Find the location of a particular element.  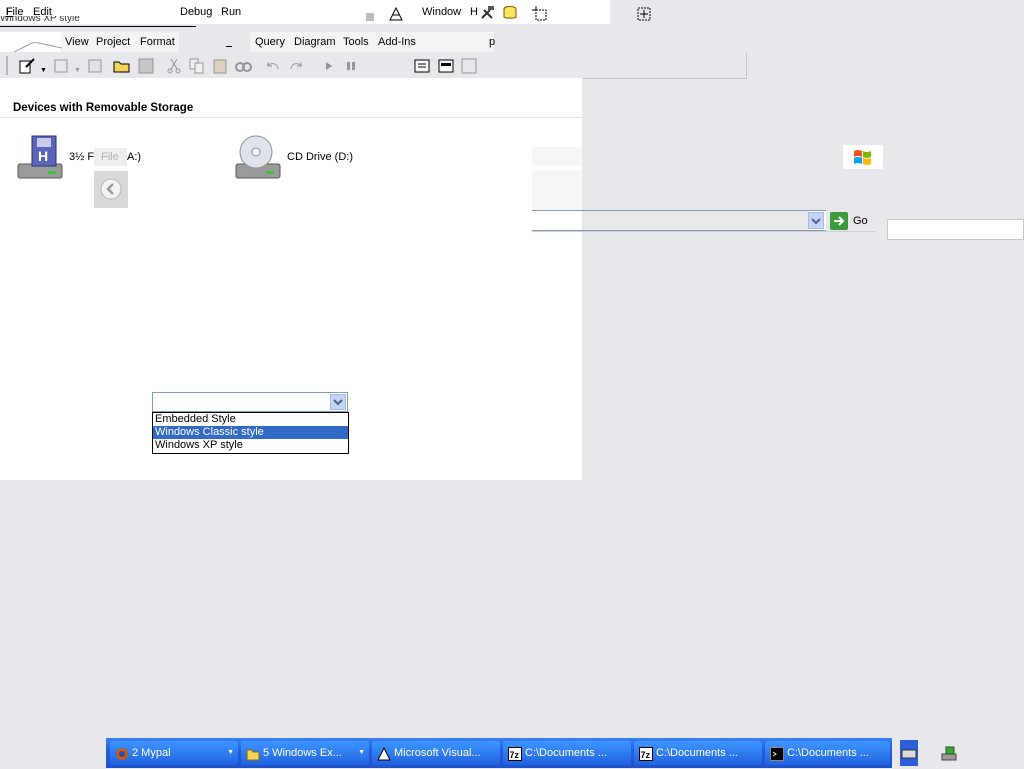

find-icon is located at coordinates (243, 66).